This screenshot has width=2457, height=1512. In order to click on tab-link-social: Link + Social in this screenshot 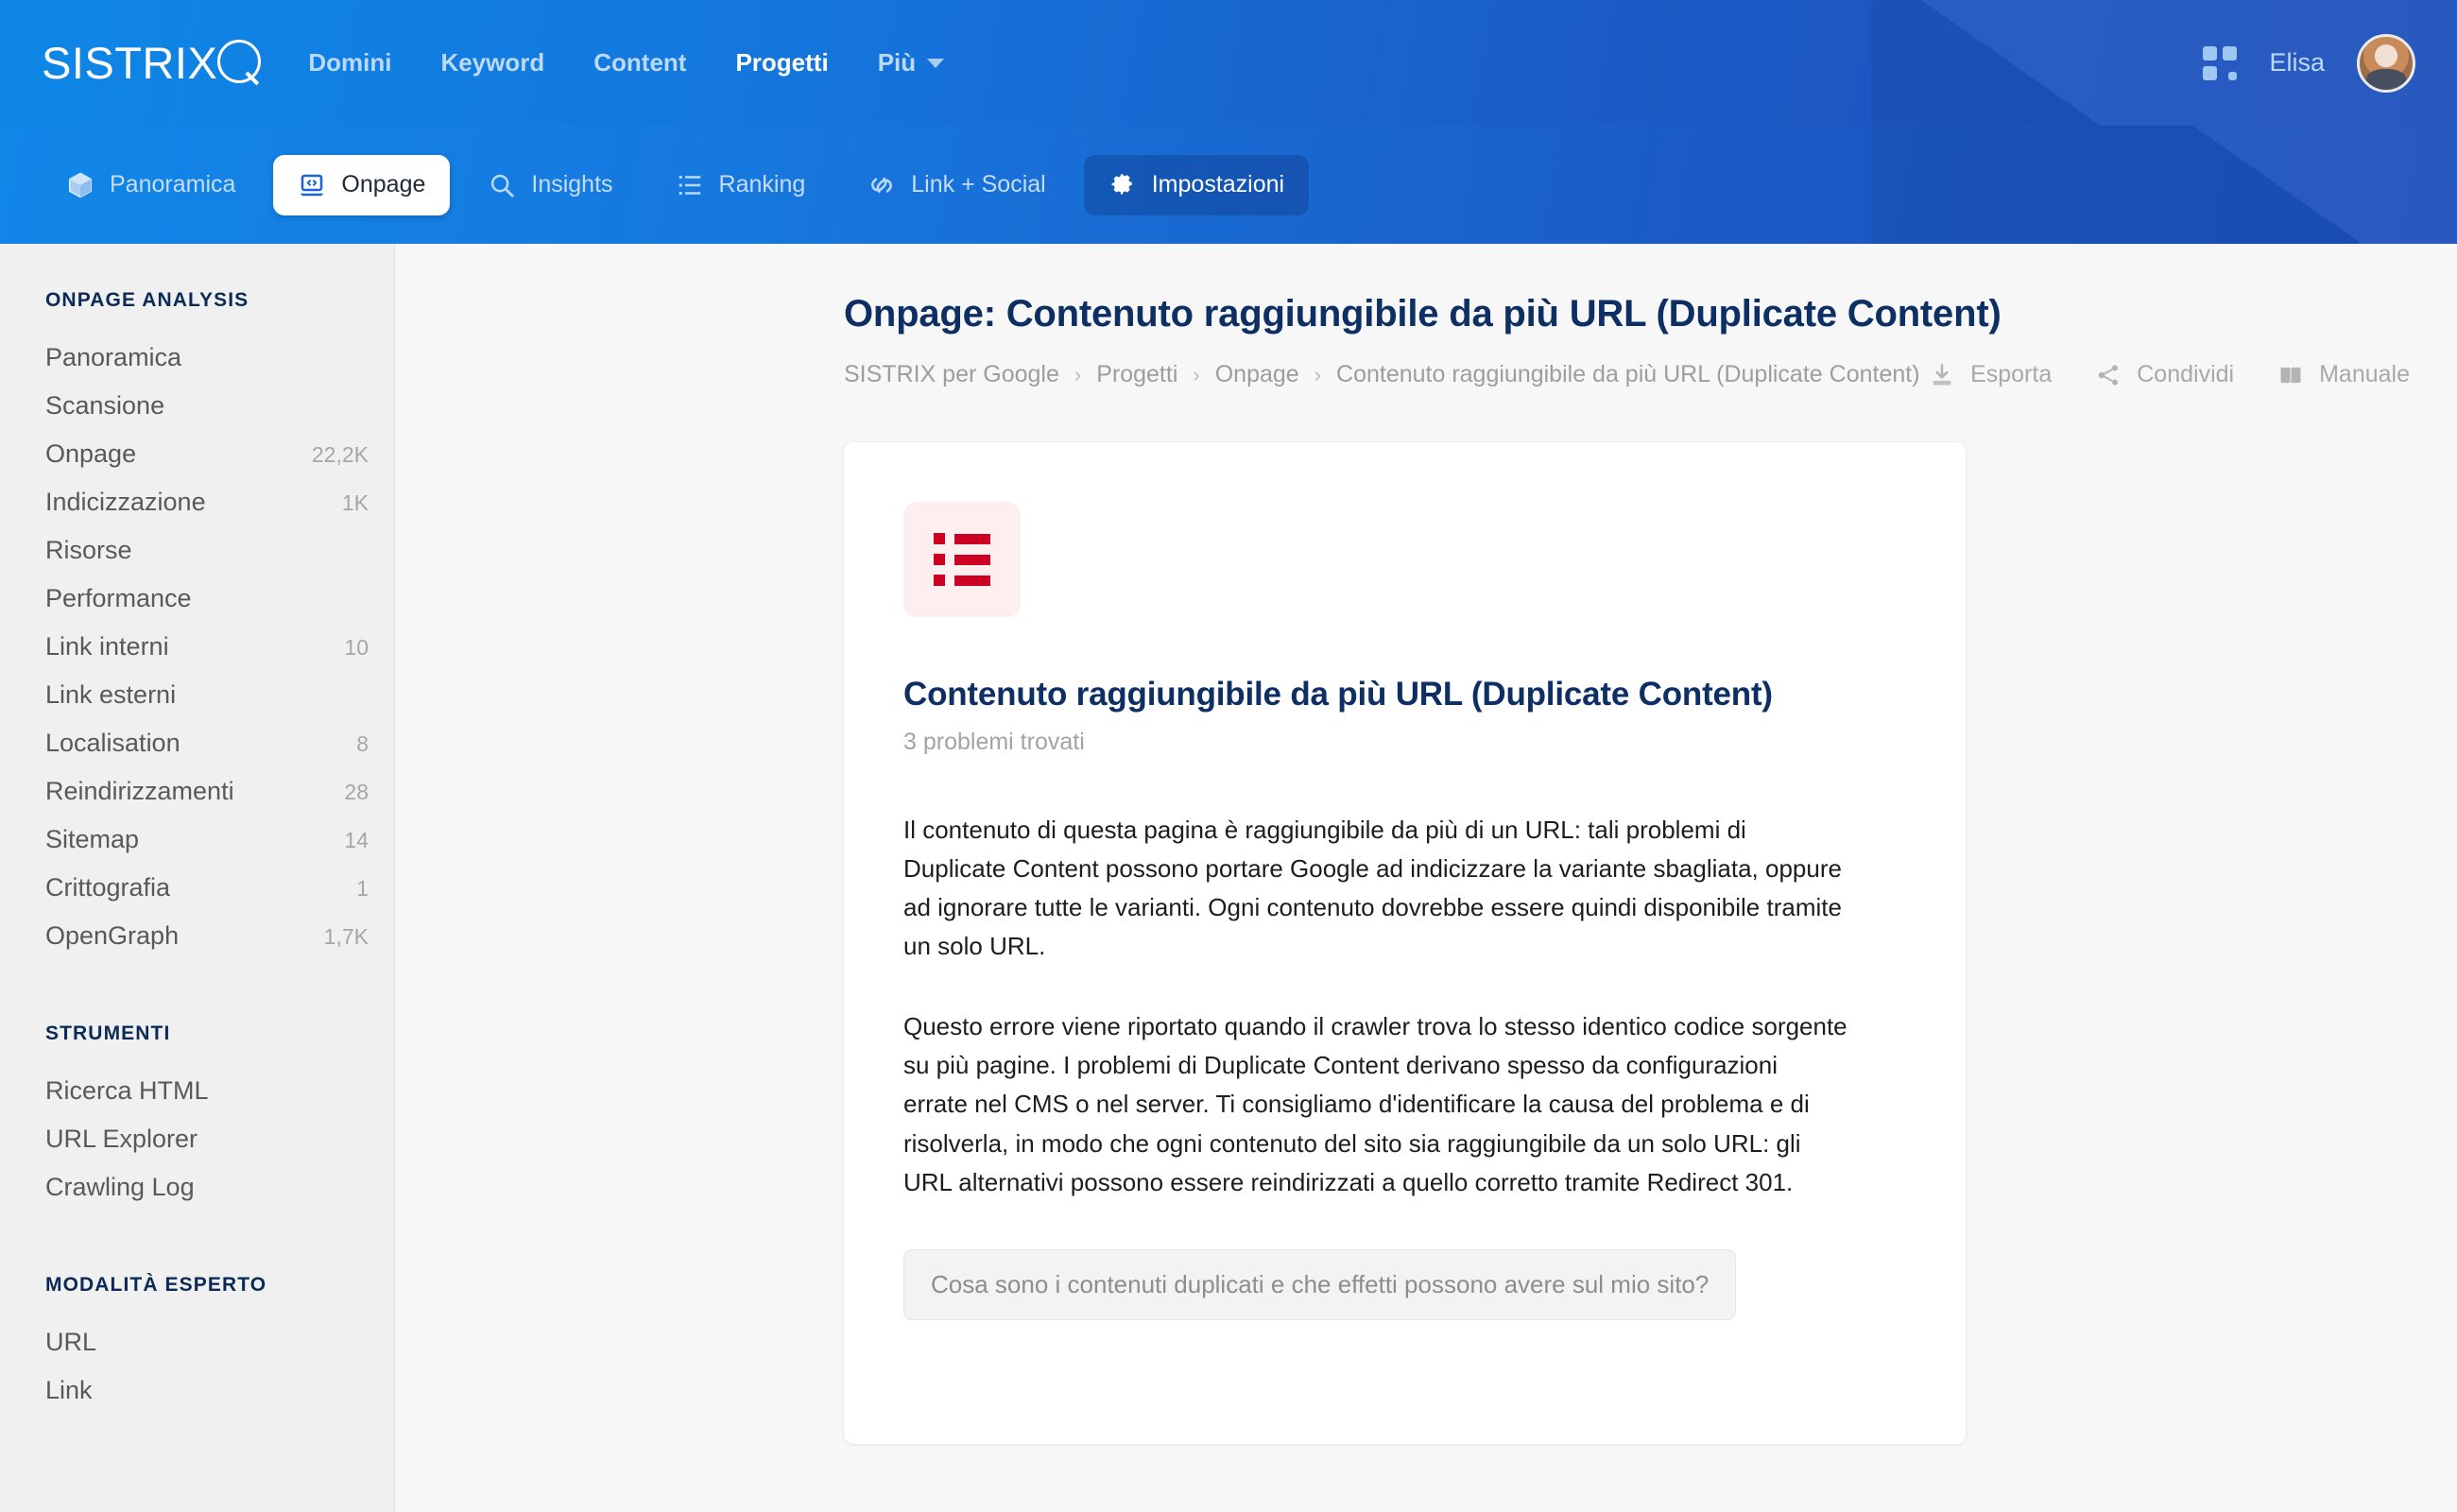, I will do `click(956, 185)`.